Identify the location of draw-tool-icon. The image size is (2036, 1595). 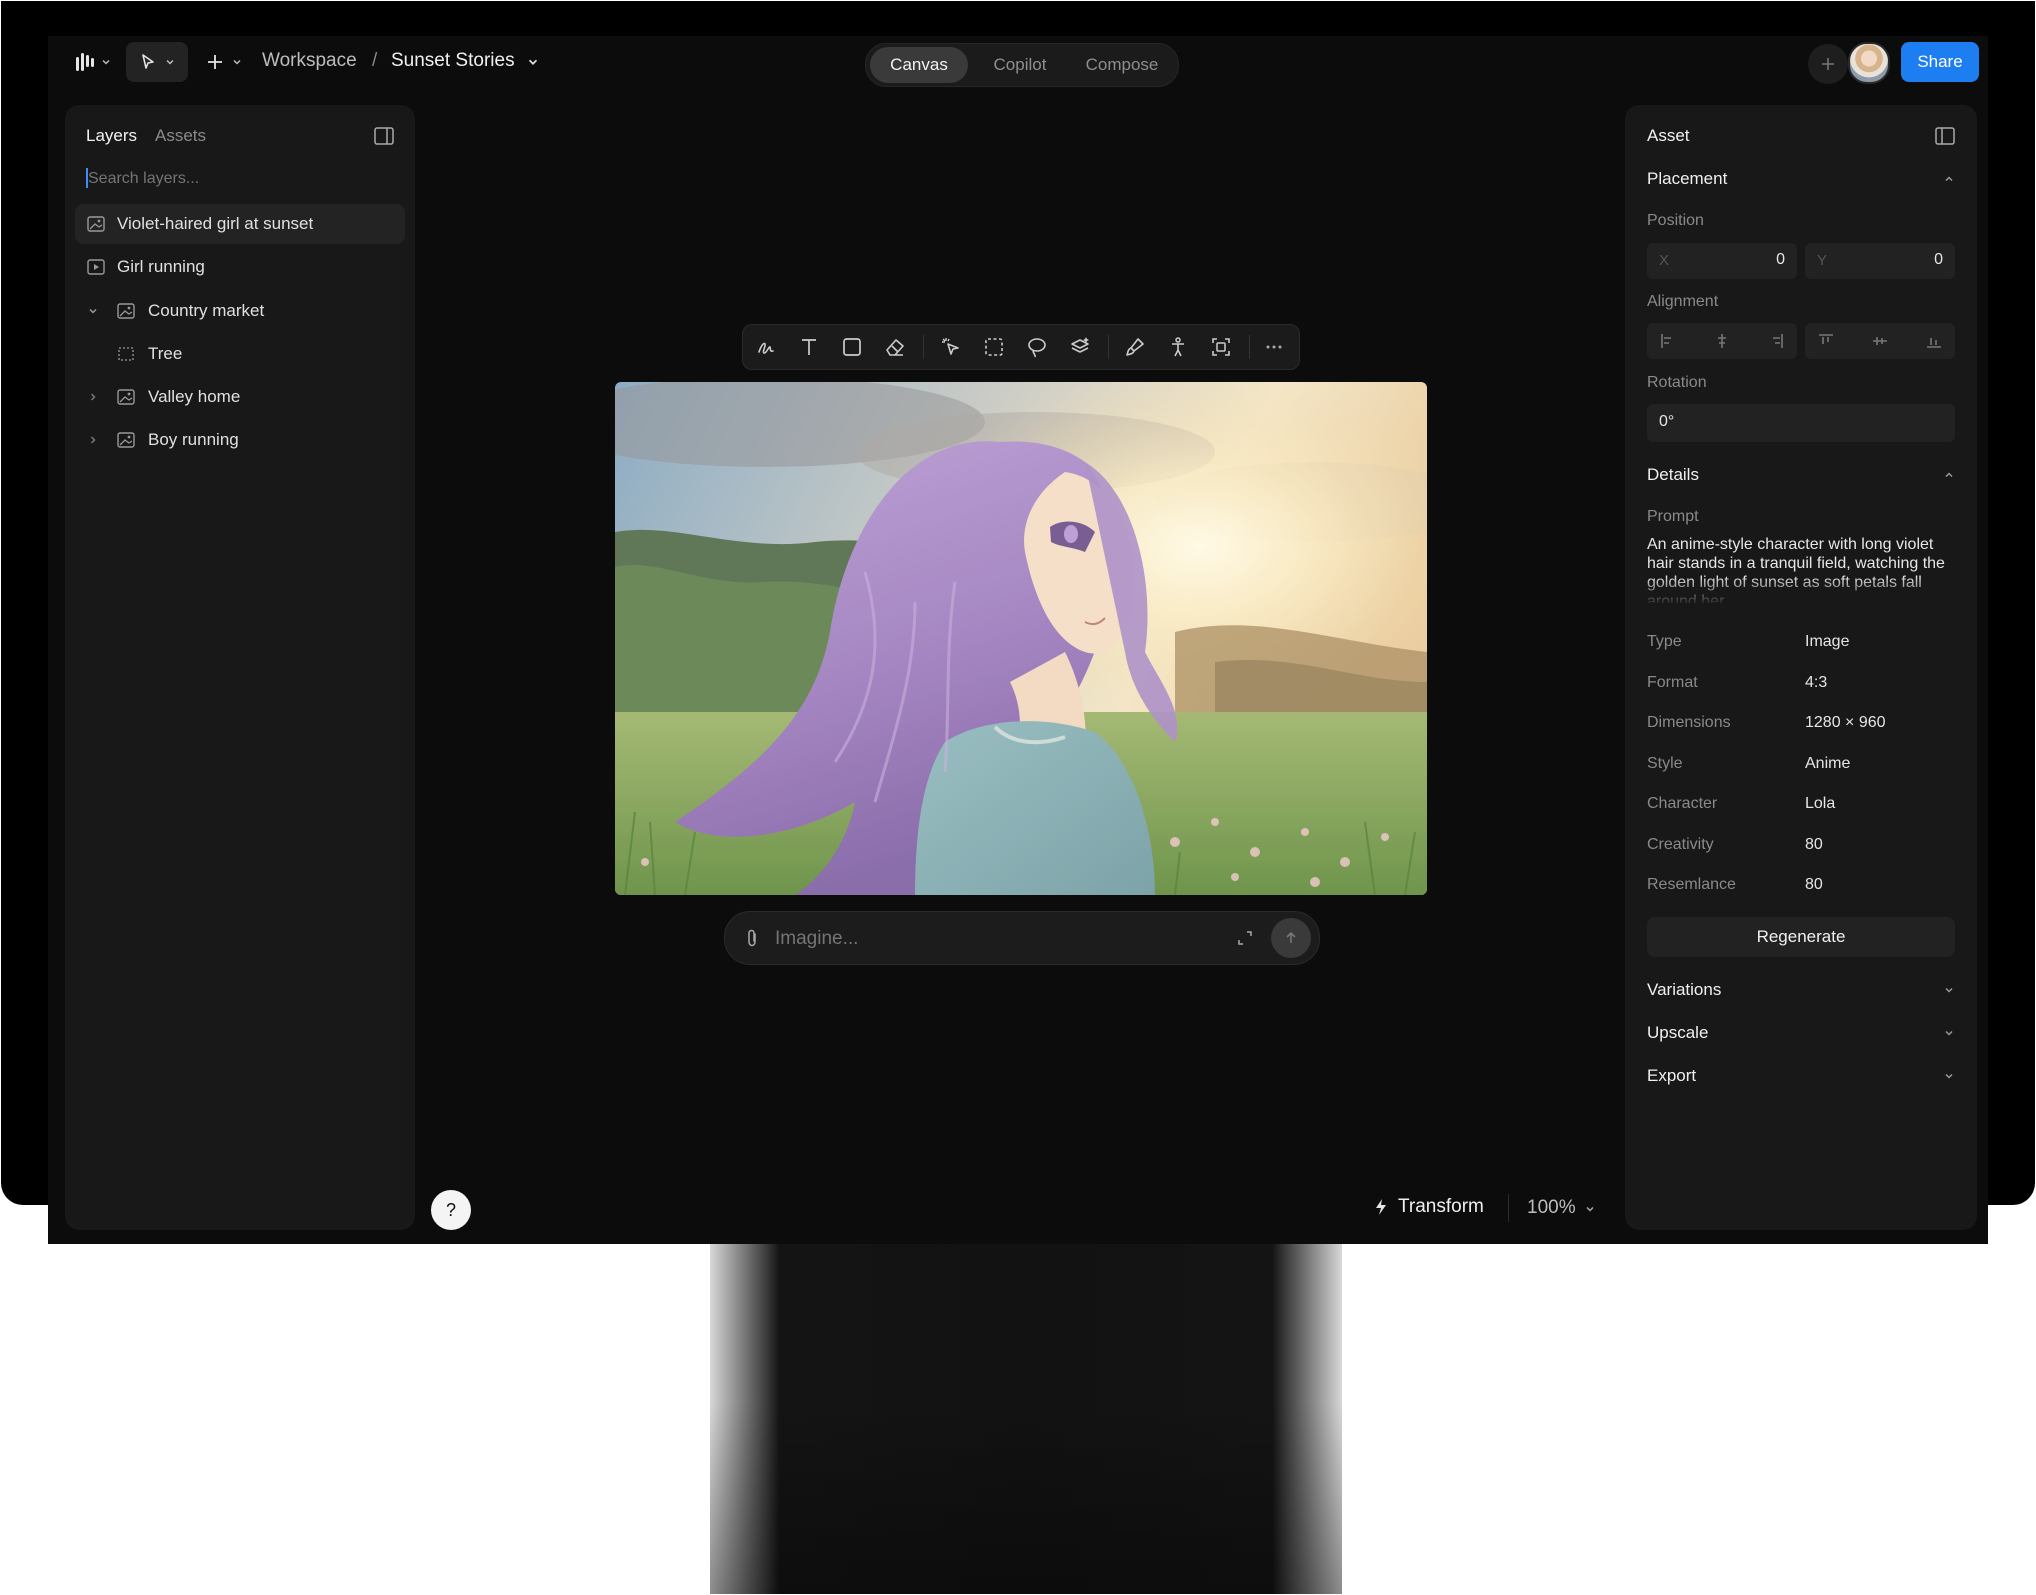
(766, 347).